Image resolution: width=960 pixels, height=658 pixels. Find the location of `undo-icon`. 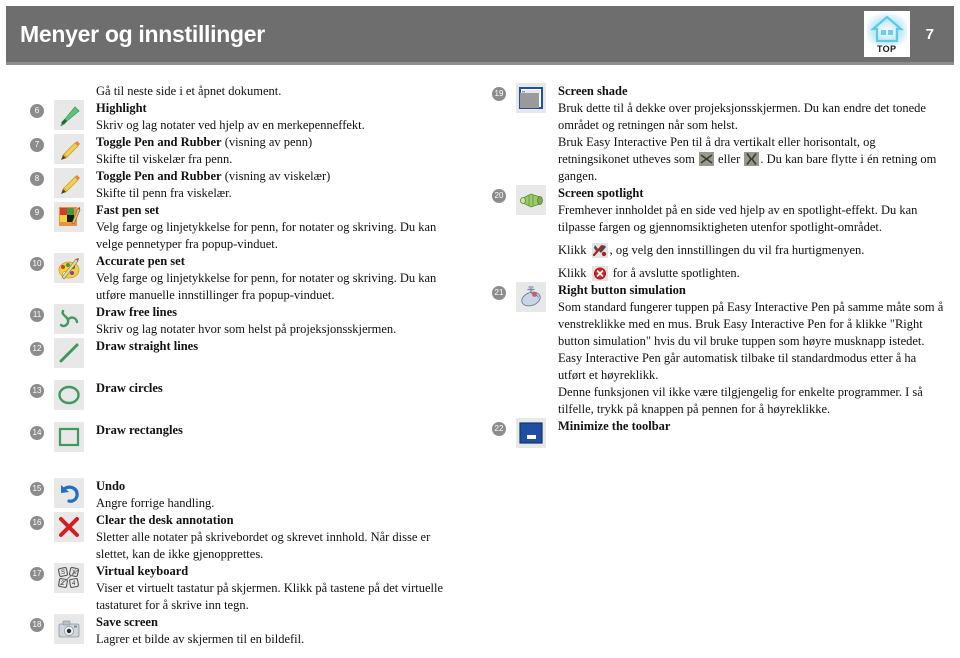

undo-icon is located at coordinates (69, 493).